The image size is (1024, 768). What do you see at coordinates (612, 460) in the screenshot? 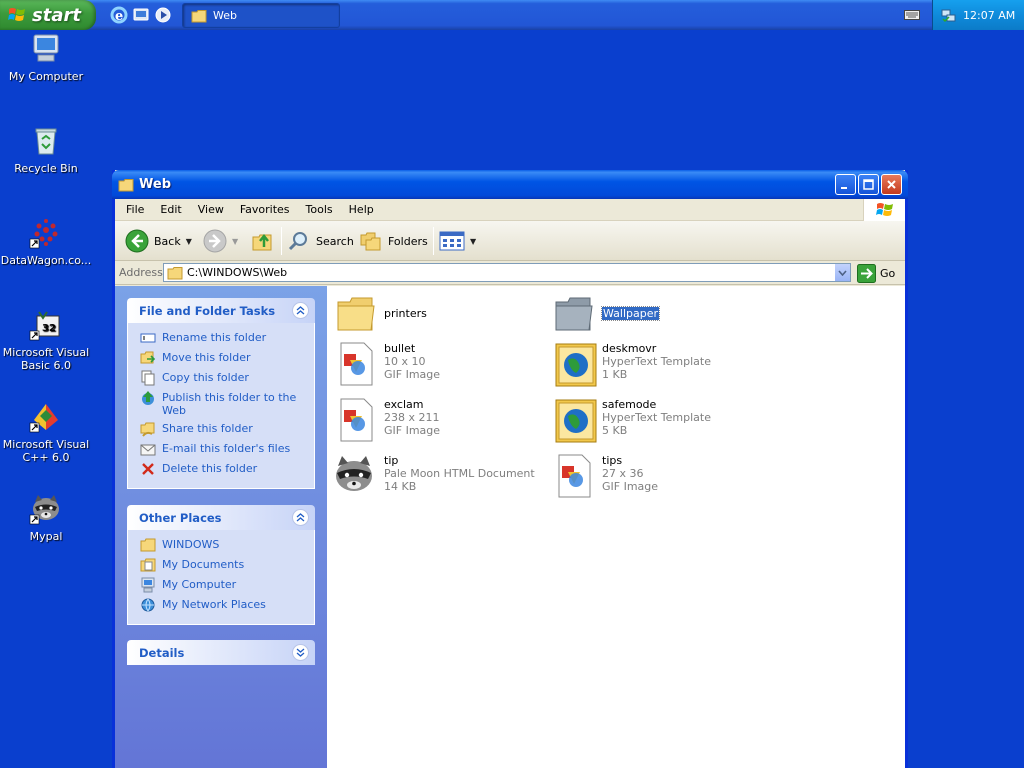
I see `file-name: tips` at bounding box center [612, 460].